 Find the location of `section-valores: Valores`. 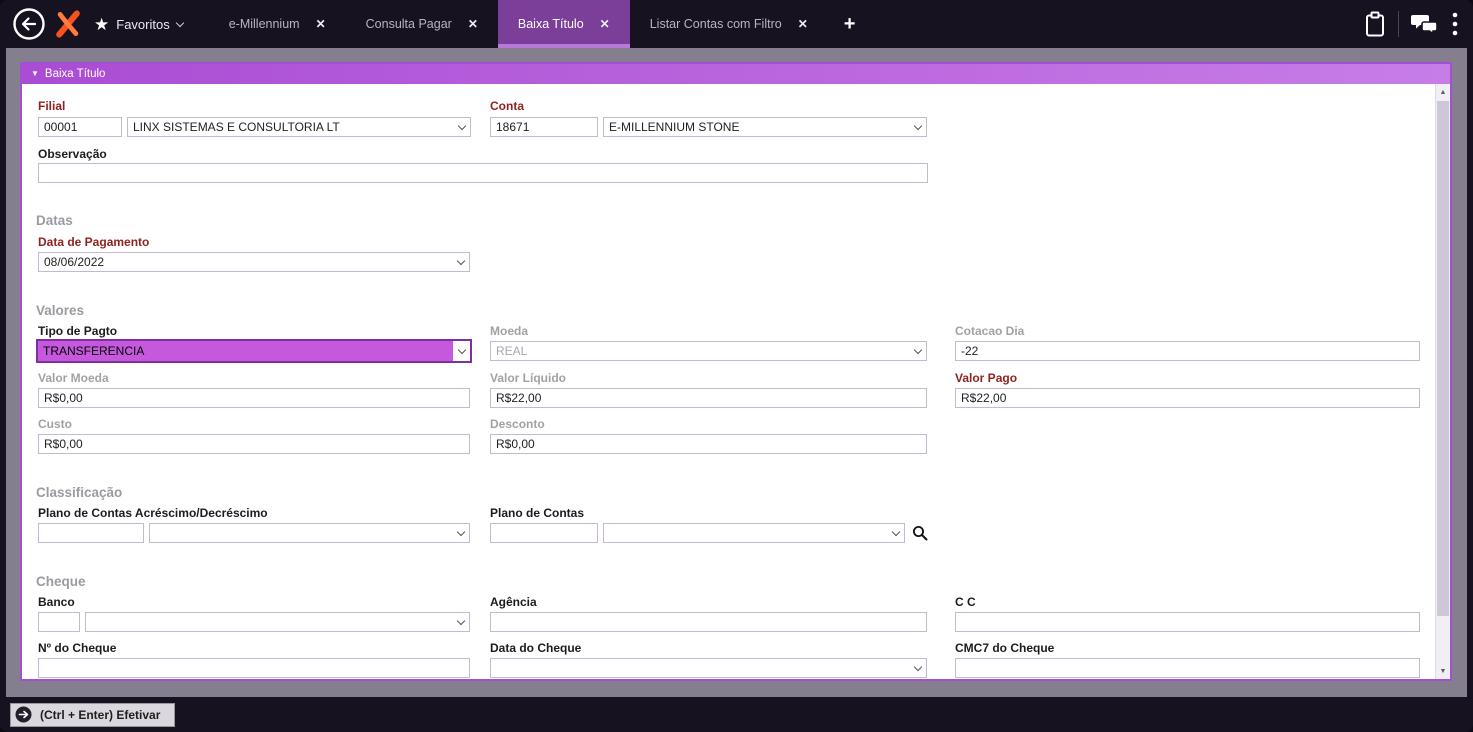

section-valores: Valores is located at coordinates (60, 310).